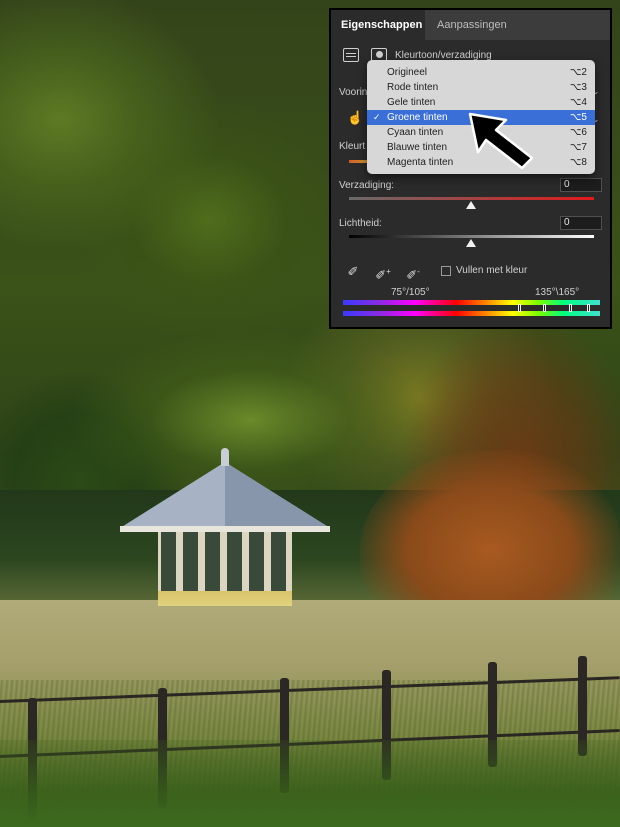 This screenshot has width=620, height=827. Describe the element at coordinates (471, 198) in the screenshot. I see `saturation-slider-track` at that location.